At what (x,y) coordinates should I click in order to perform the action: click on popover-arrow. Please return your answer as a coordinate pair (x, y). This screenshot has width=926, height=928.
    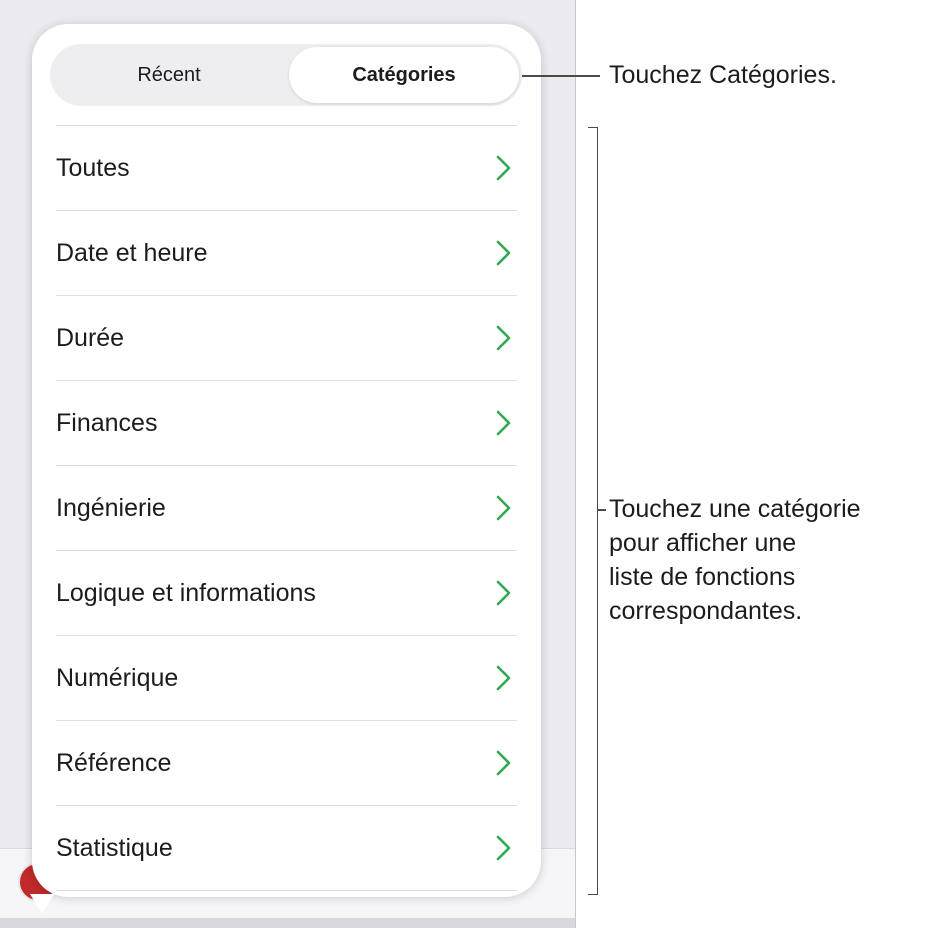
    Looking at the image, I should click on (42, 904).